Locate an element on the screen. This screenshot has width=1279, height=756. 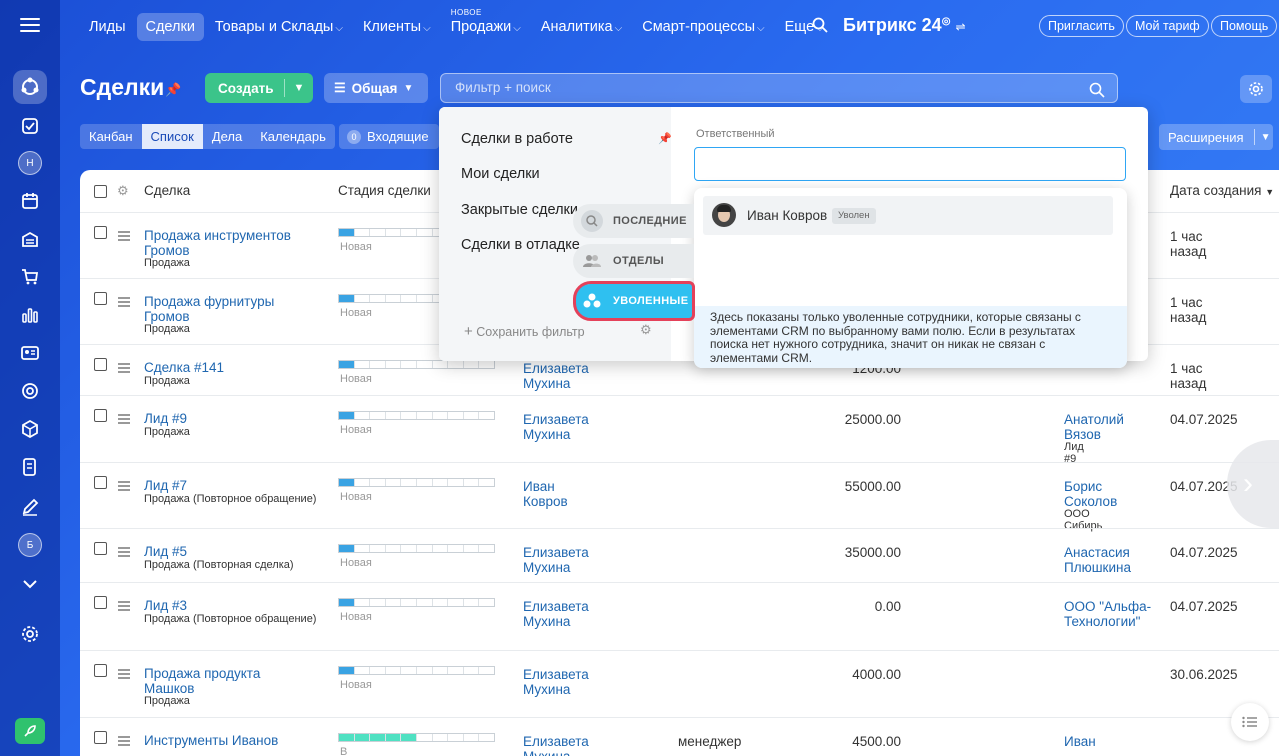
pen-icon is located at coordinates (30, 507).